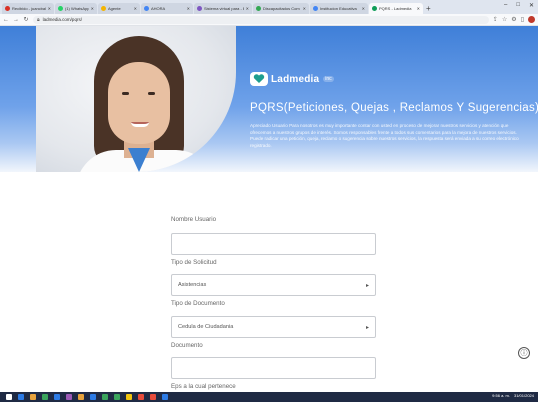 This screenshot has width=538, height=402. What do you see at coordinates (524, 353) in the screenshot?
I see `info-icon: ⓘ` at bounding box center [524, 353].